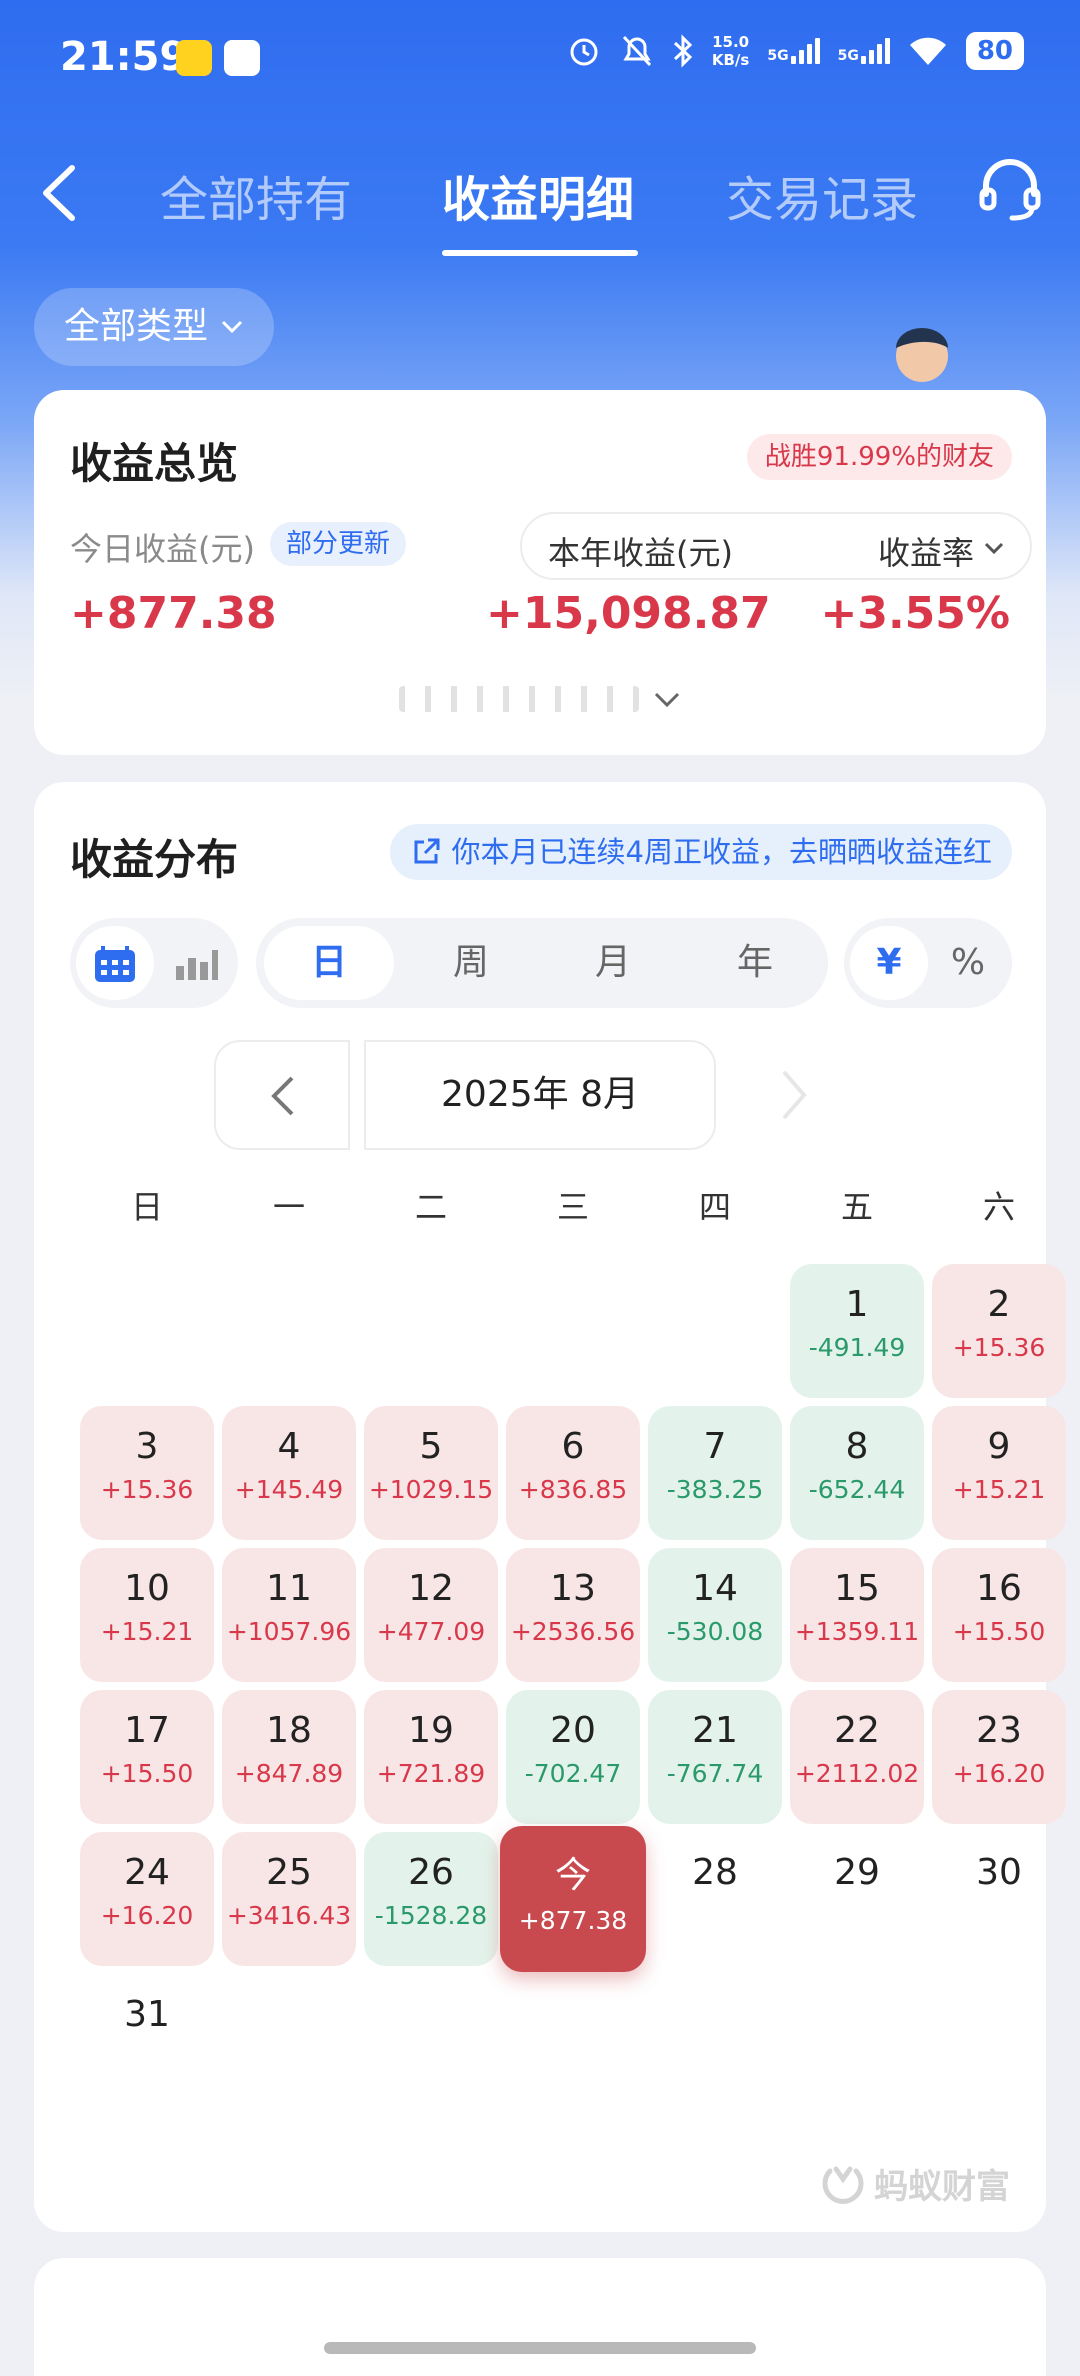  Describe the element at coordinates (519, 699) in the screenshot. I see `collapsed-details-preview` at that location.